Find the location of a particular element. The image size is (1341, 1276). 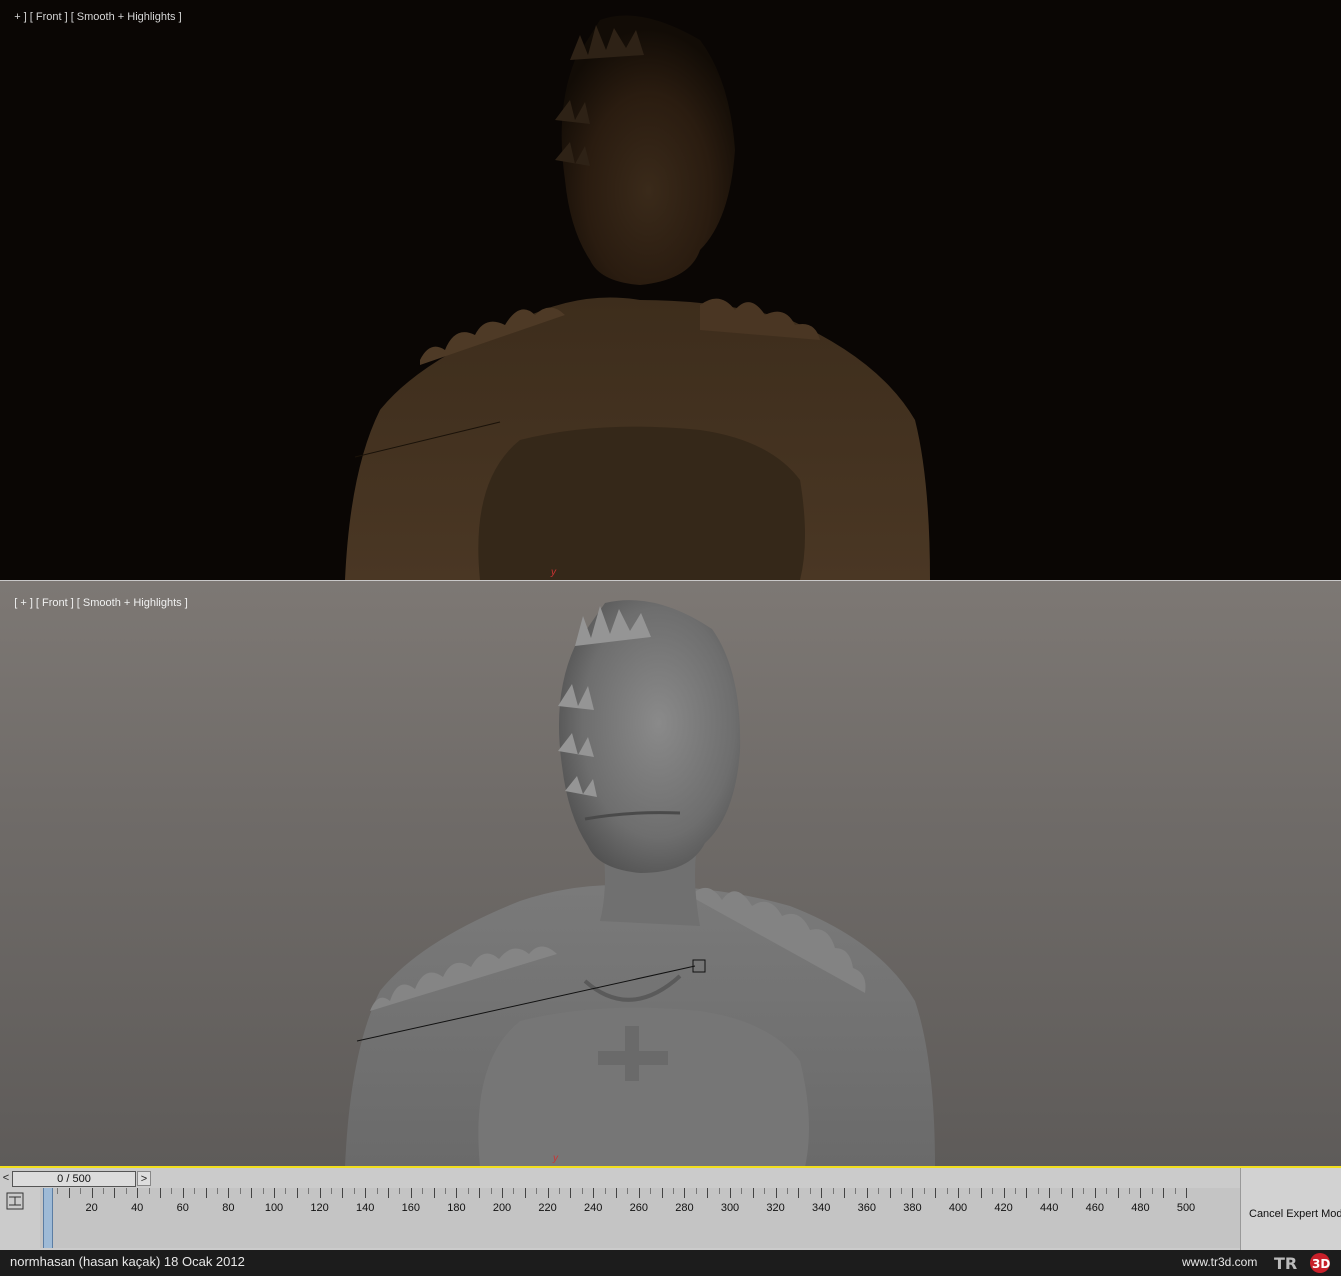

ruler-label: 40 is located at coordinates (137, 1208).